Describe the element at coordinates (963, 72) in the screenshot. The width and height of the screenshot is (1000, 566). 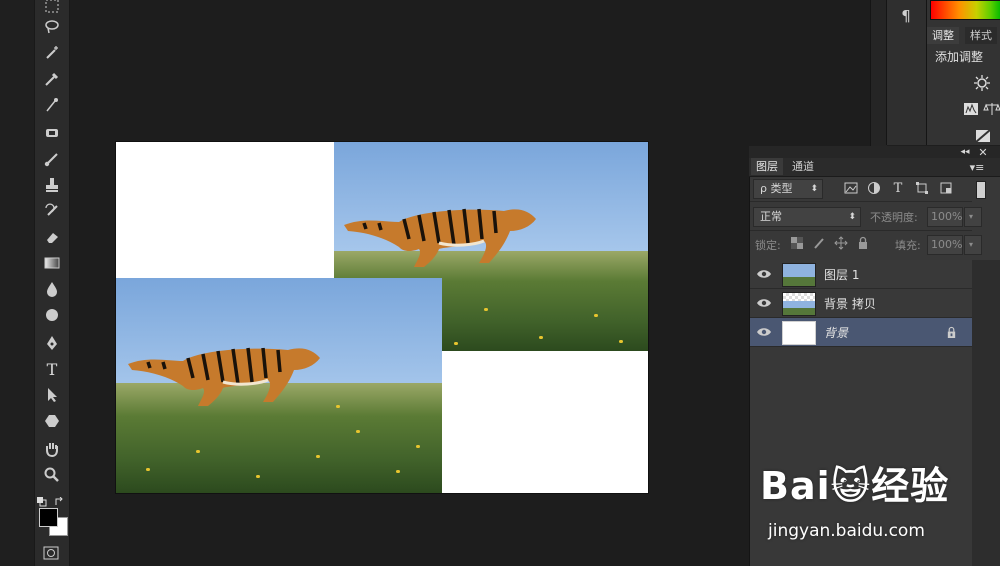
I see `adjustments-panel: 调整 样式 添加调整` at that location.